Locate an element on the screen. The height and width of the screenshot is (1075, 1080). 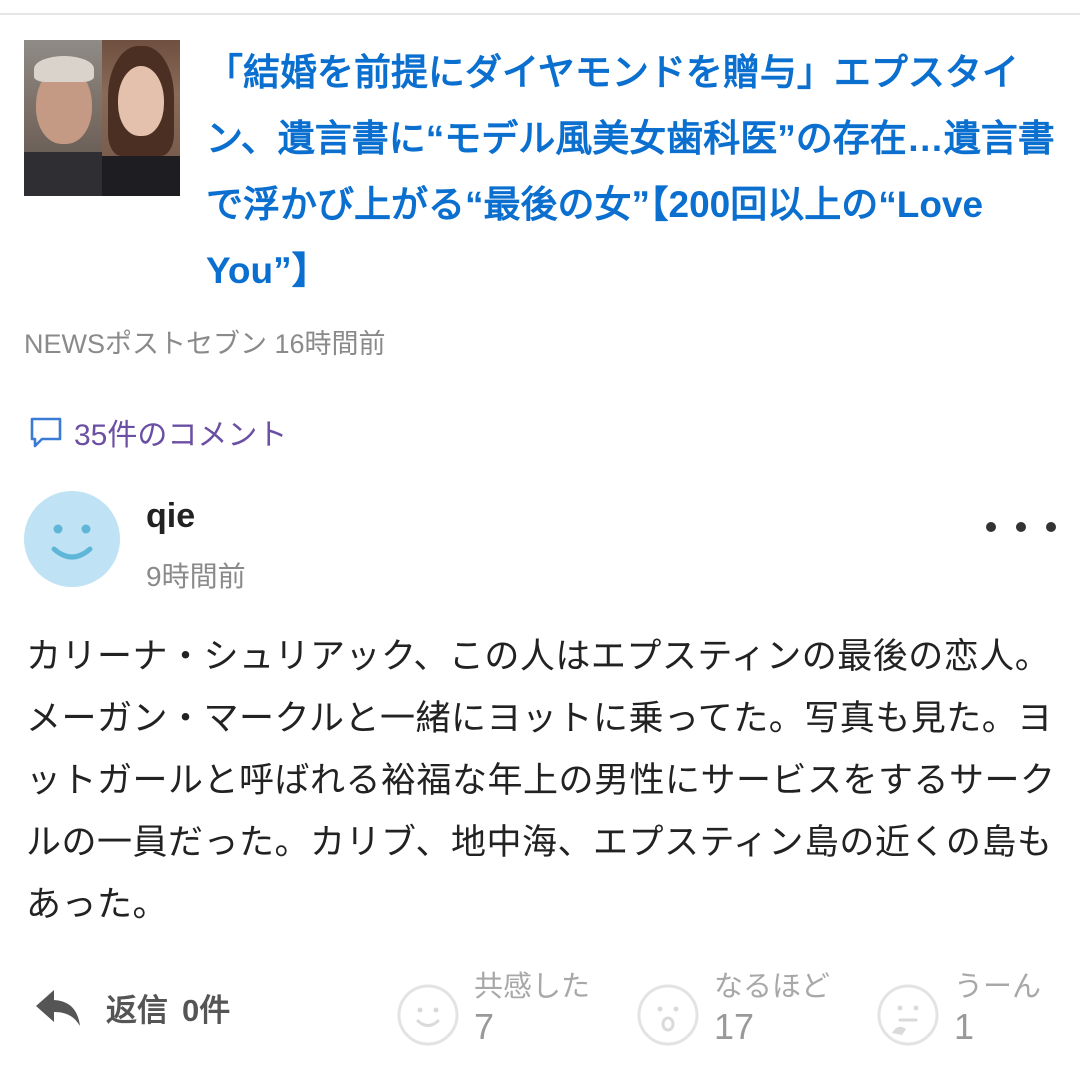
article-time: 16時間前 is located at coordinates (330, 344).